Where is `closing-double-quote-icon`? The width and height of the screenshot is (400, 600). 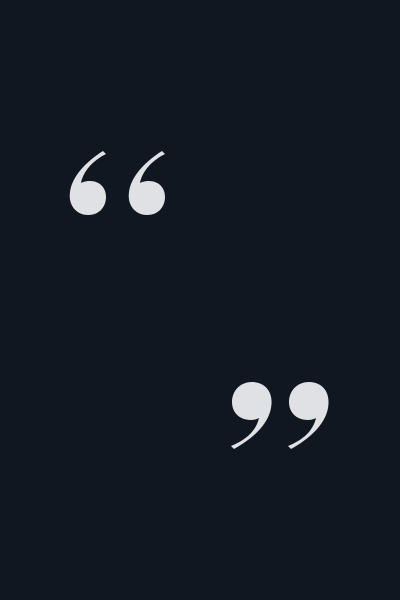
closing-double-quote-icon is located at coordinates (280, 415).